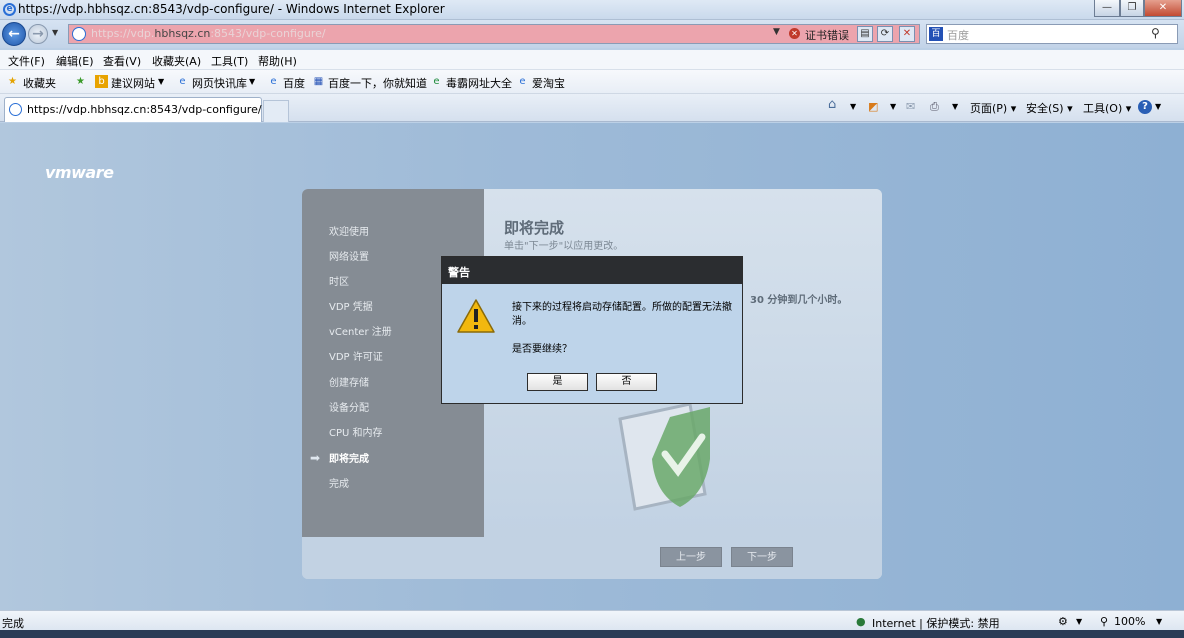 The height and width of the screenshot is (638, 1184). What do you see at coordinates (936, 623) in the screenshot?
I see `zone-label: Internet | 保护模式: 禁用` at bounding box center [936, 623].